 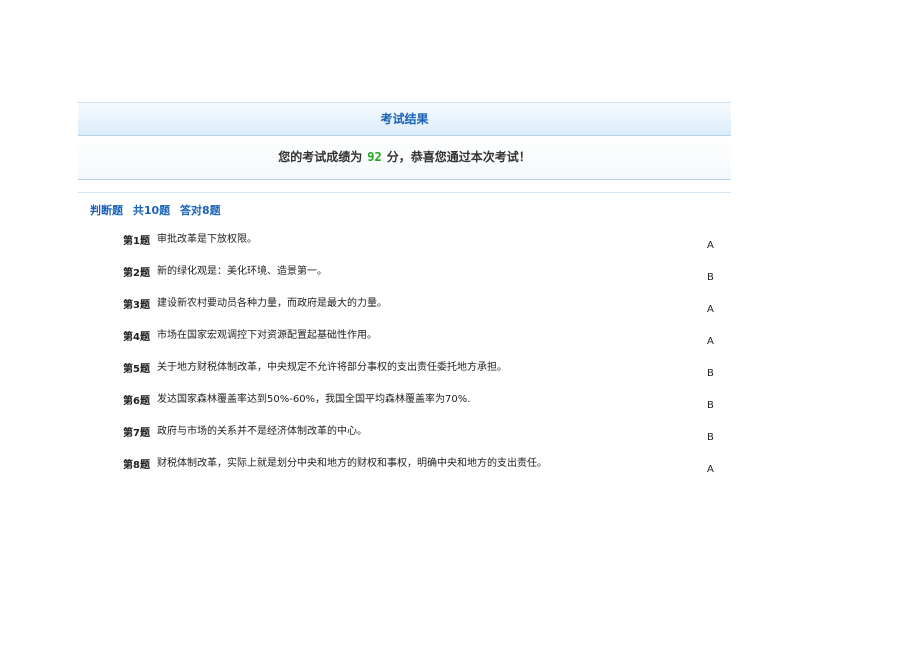 What do you see at coordinates (352, 463) in the screenshot?
I see `question-text: 财税体制改革，实际上就是划分中央和地方的财权和事权，明确中央和地方的支出责任。` at bounding box center [352, 463].